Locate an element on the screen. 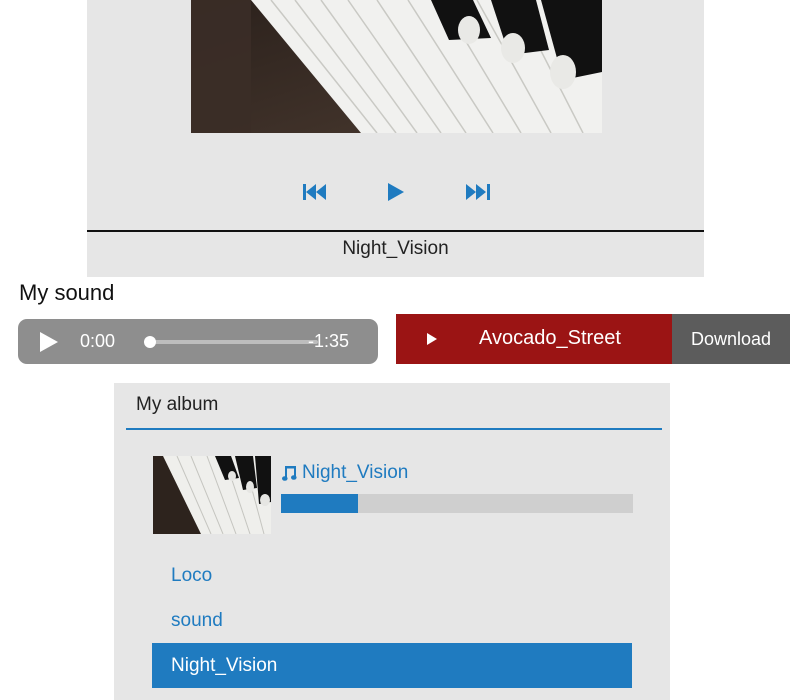  remaining-time: -1:35 is located at coordinates (329, 341).